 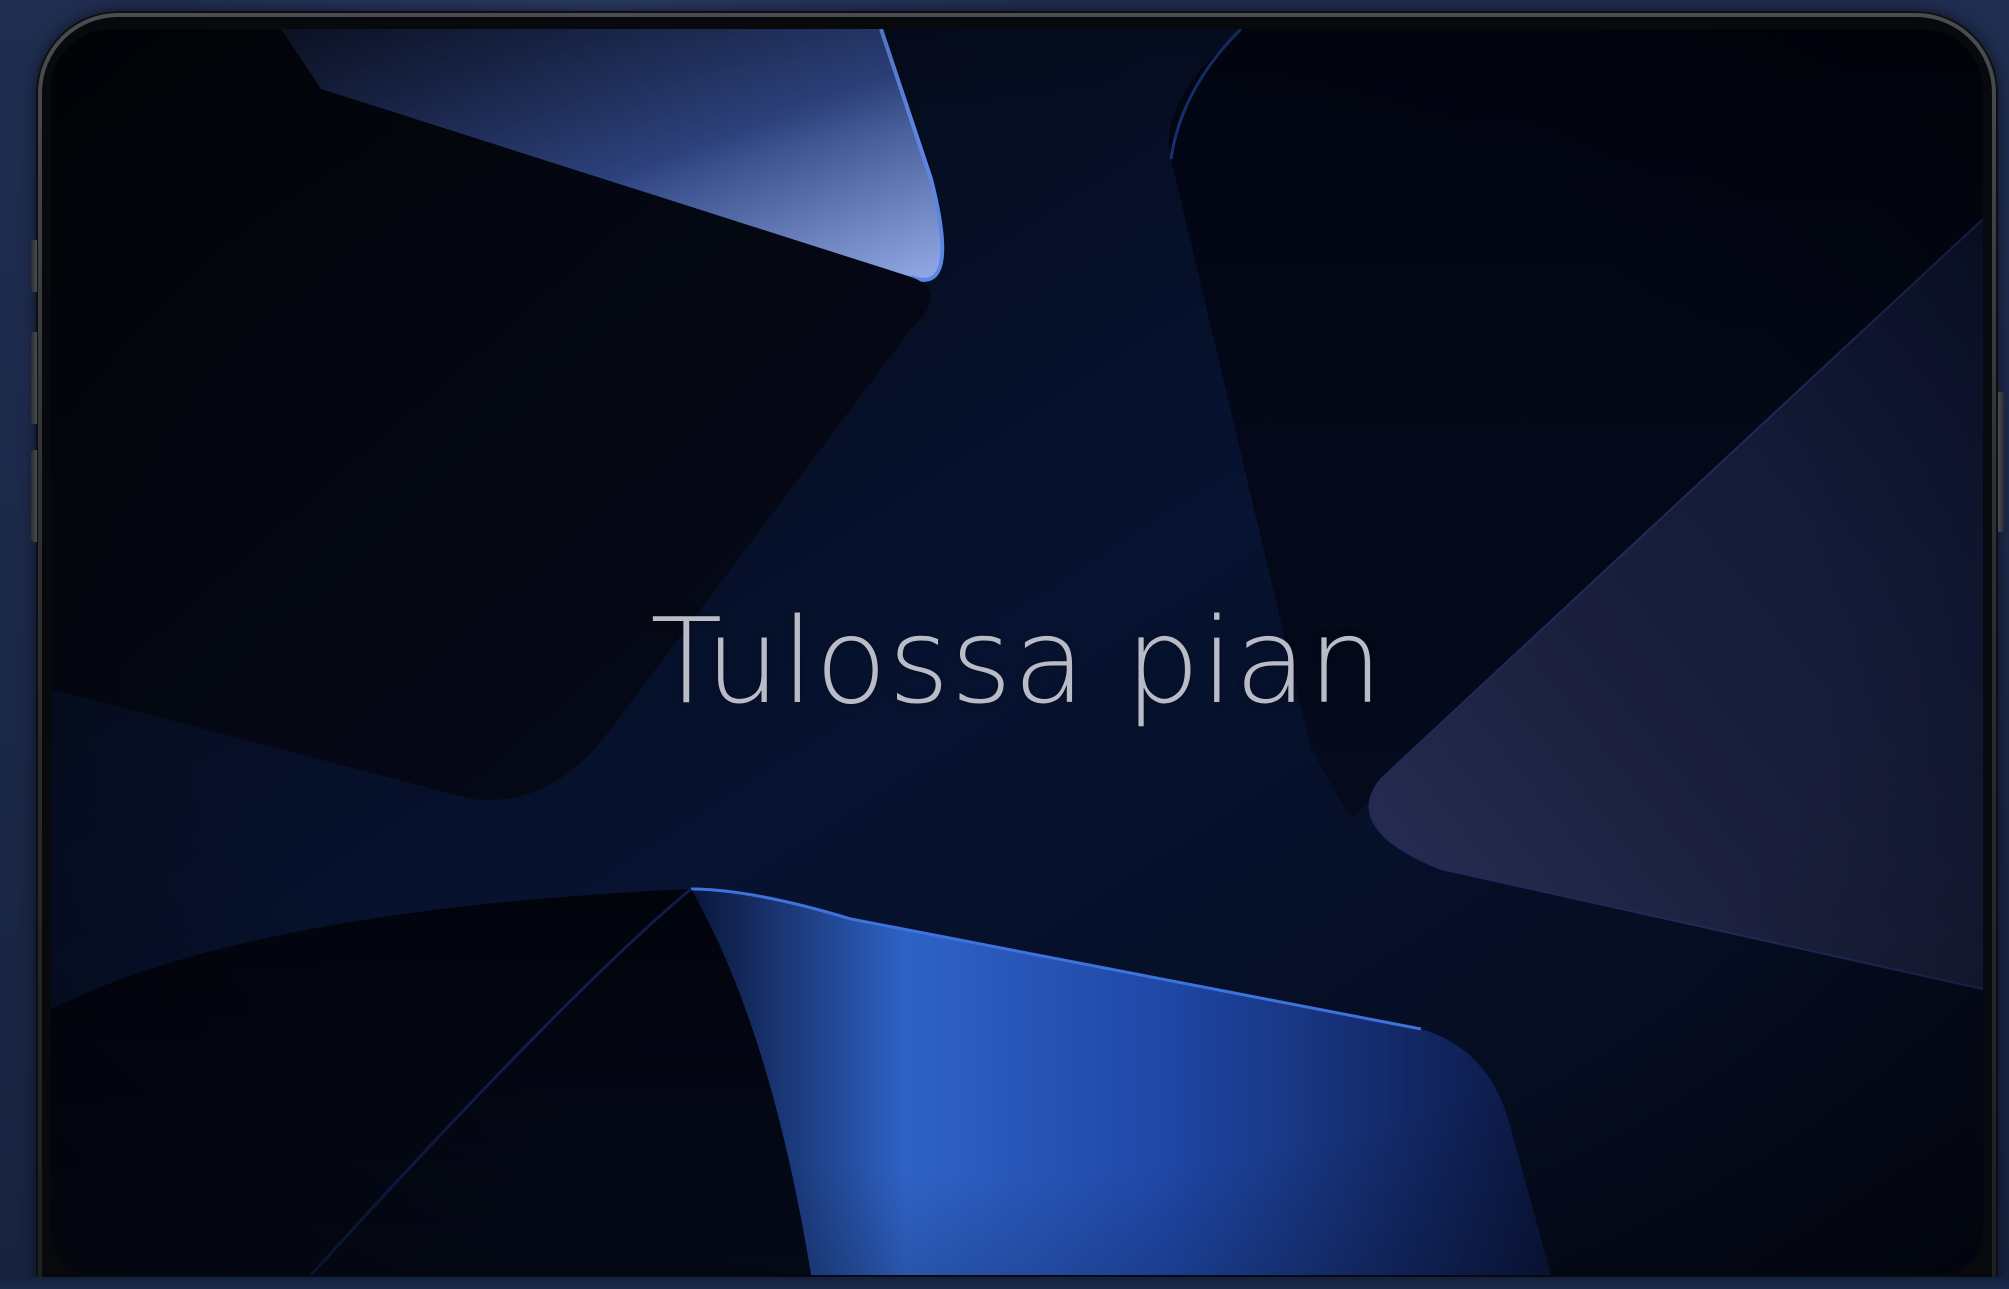 What do you see at coordinates (1017, 661) in the screenshot?
I see `coming-soon-headline: Tulossa pian` at bounding box center [1017, 661].